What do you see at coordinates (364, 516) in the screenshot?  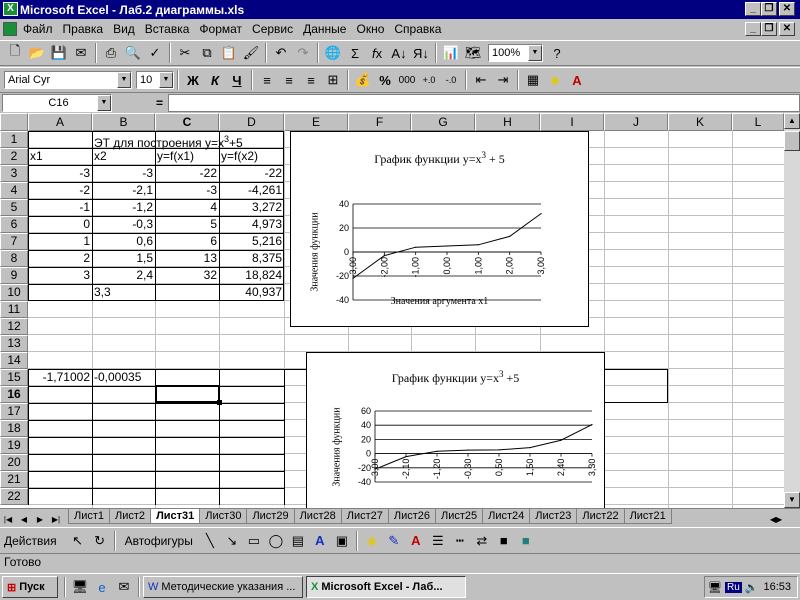 I see `sheet-tab-Лист27: Лист27` at bounding box center [364, 516].